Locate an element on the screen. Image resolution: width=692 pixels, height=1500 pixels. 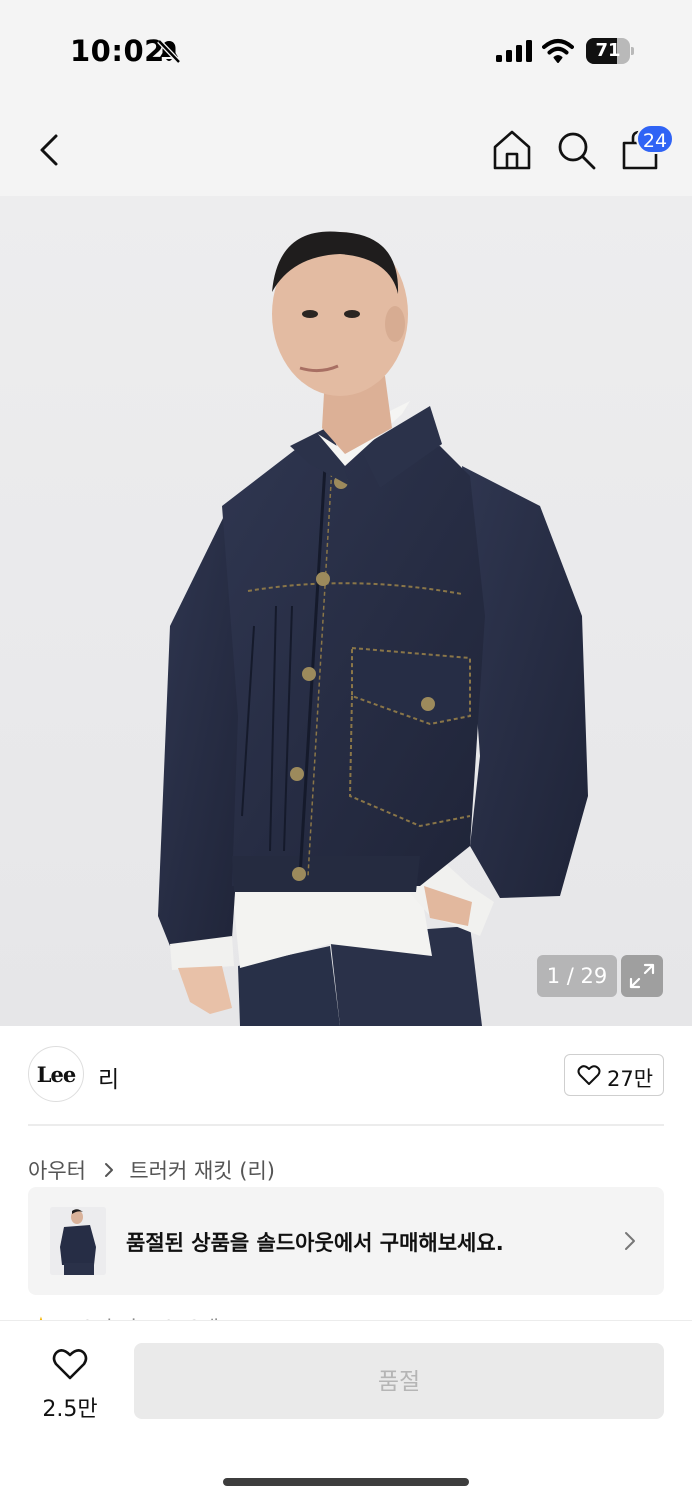
back-icon is located at coordinates (50, 150).